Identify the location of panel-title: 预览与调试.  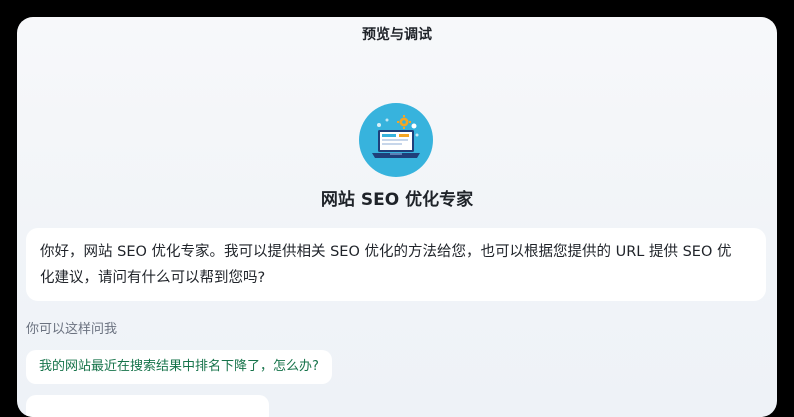
(397, 35).